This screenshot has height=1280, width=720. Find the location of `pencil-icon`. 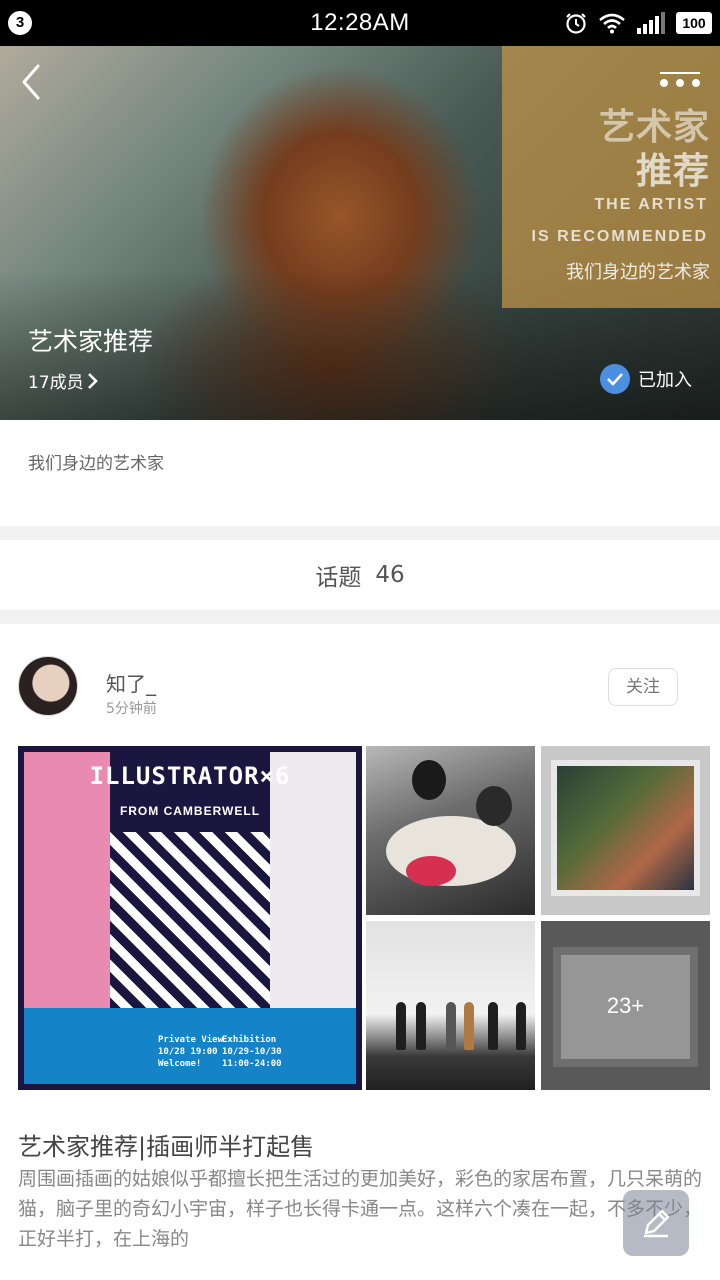

pencil-icon is located at coordinates (657, 1223).